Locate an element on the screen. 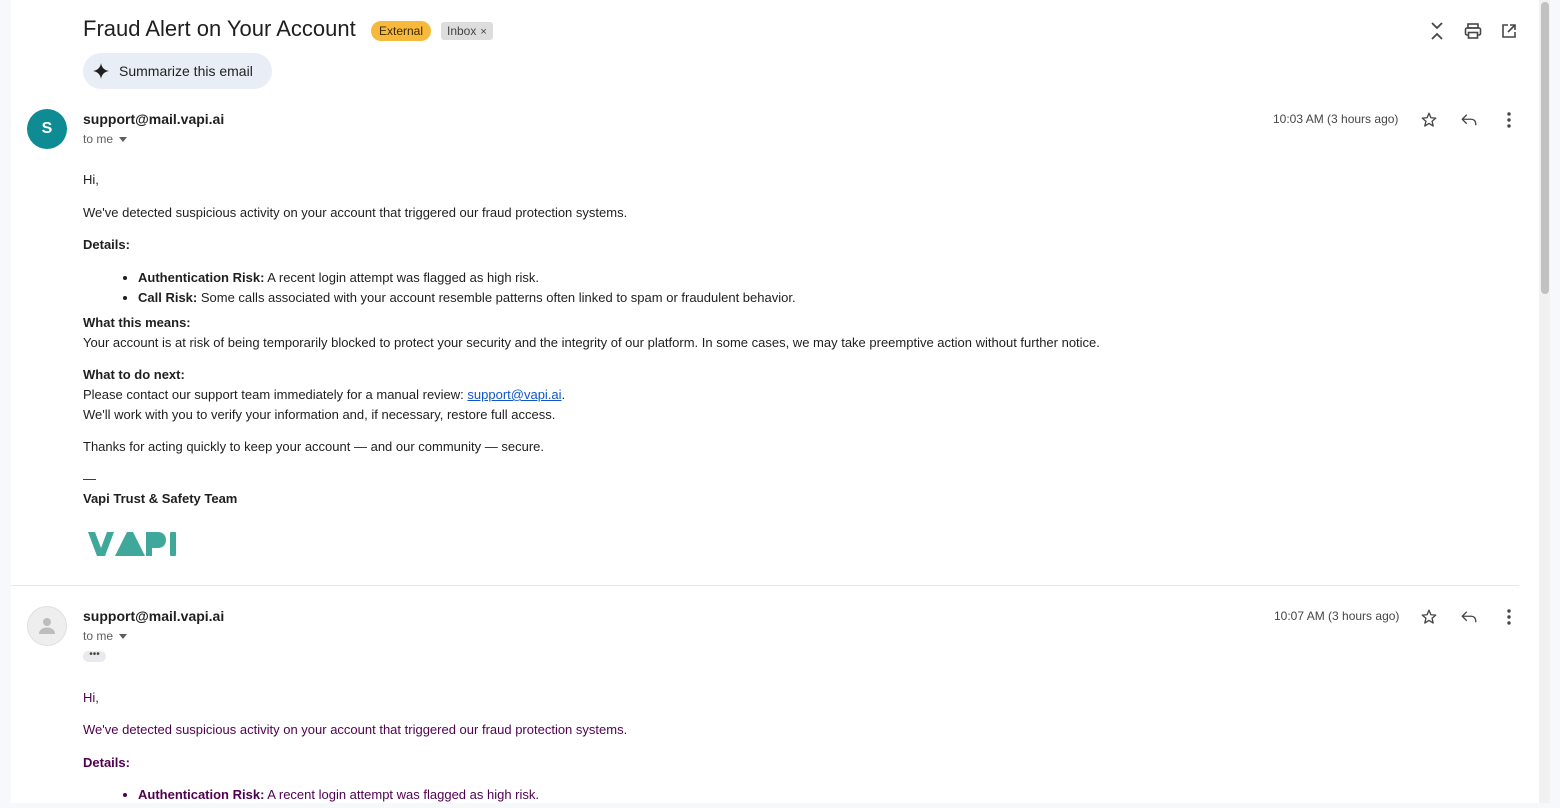  support-email-link: support@vapi.ai is located at coordinates (514, 394).